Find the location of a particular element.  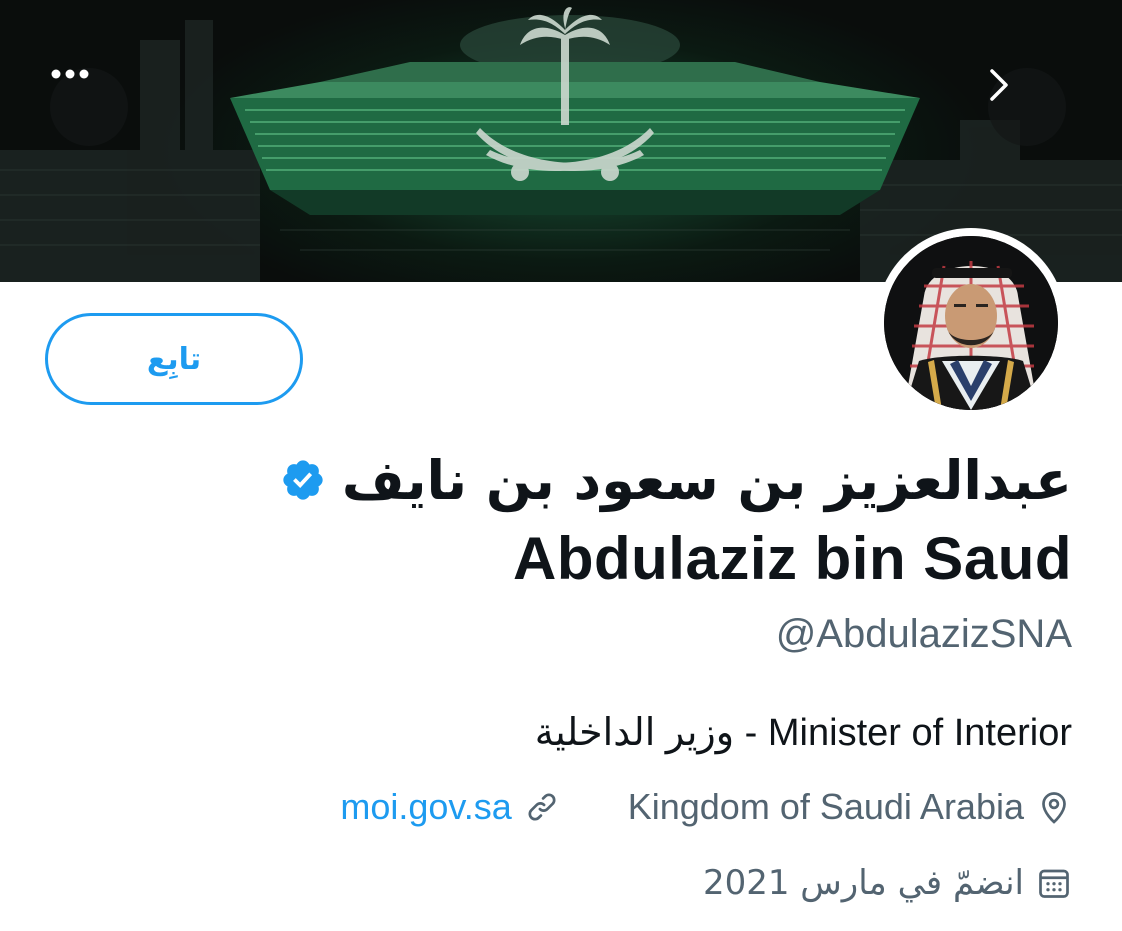

profile-bio: وزير الداخلية - Minister of Interior is located at coordinates (803, 733).